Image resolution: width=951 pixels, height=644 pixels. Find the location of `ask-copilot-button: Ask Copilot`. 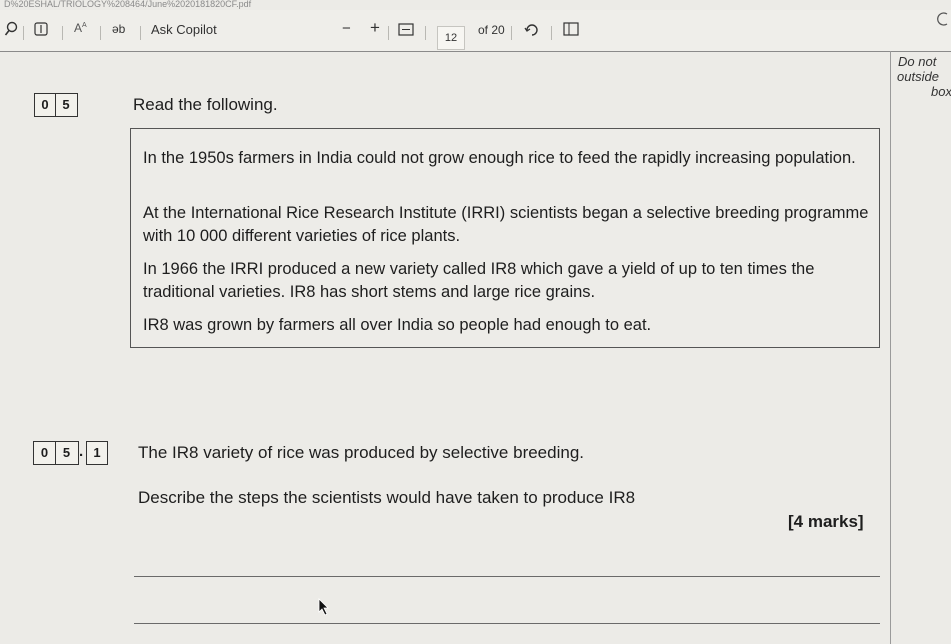

ask-copilot-button: Ask Copilot is located at coordinates (184, 29).